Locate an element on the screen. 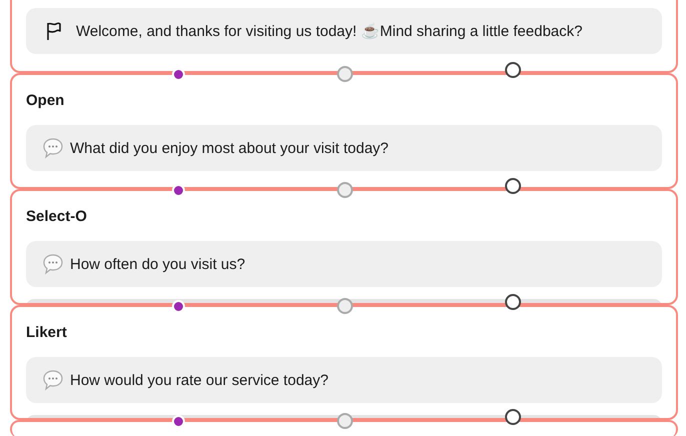  node-title: Select-O is located at coordinates (57, 217).